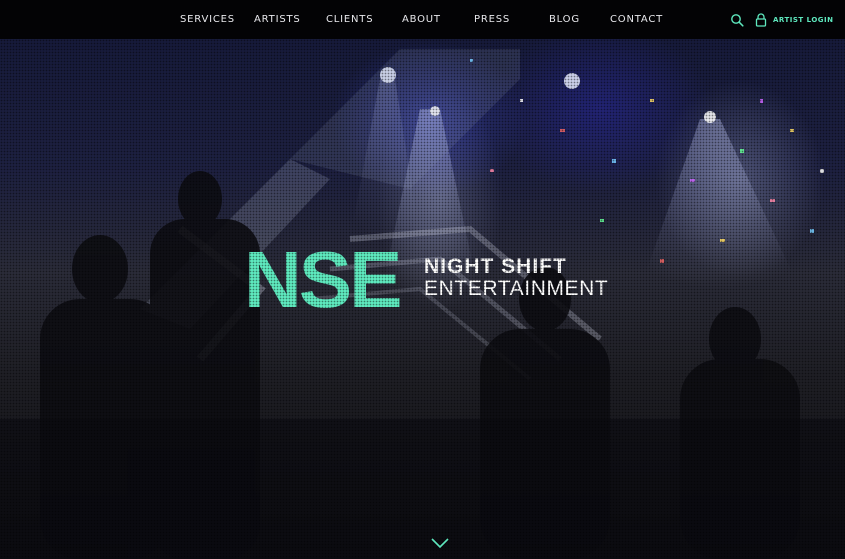 This screenshot has width=845, height=559. I want to click on artist-login-label: ARTIST LOGIN, so click(803, 20).